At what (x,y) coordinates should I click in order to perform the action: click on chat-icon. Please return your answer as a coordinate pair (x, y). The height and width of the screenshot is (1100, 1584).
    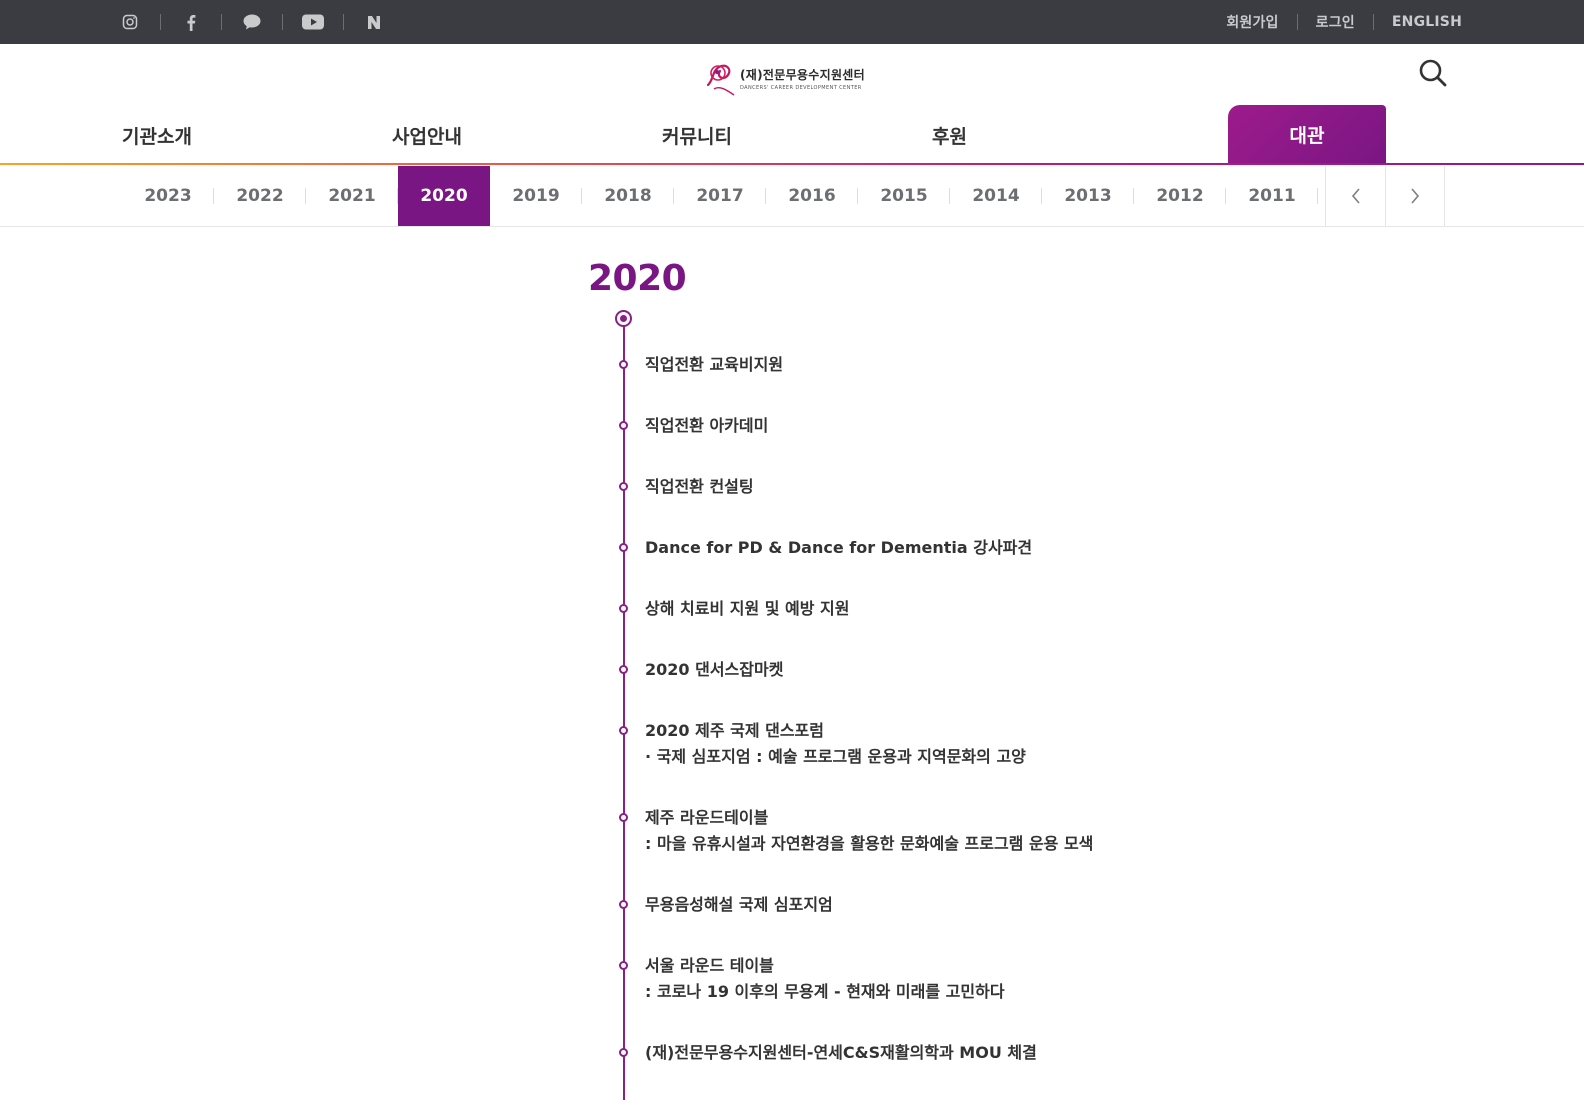
    Looking at the image, I should click on (252, 22).